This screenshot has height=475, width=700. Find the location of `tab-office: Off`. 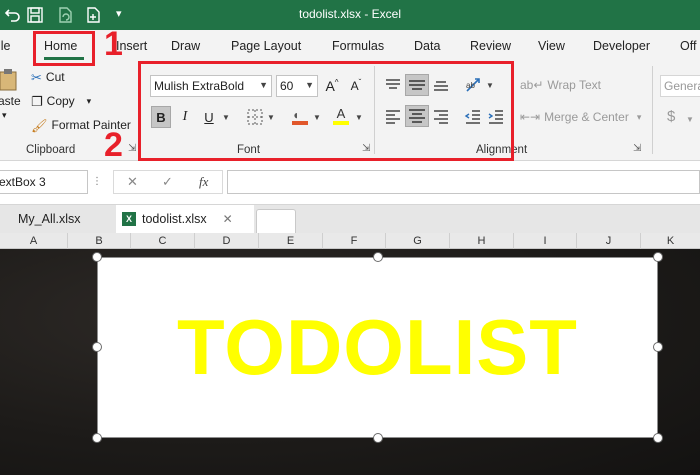

tab-office: Off is located at coordinates (688, 46).